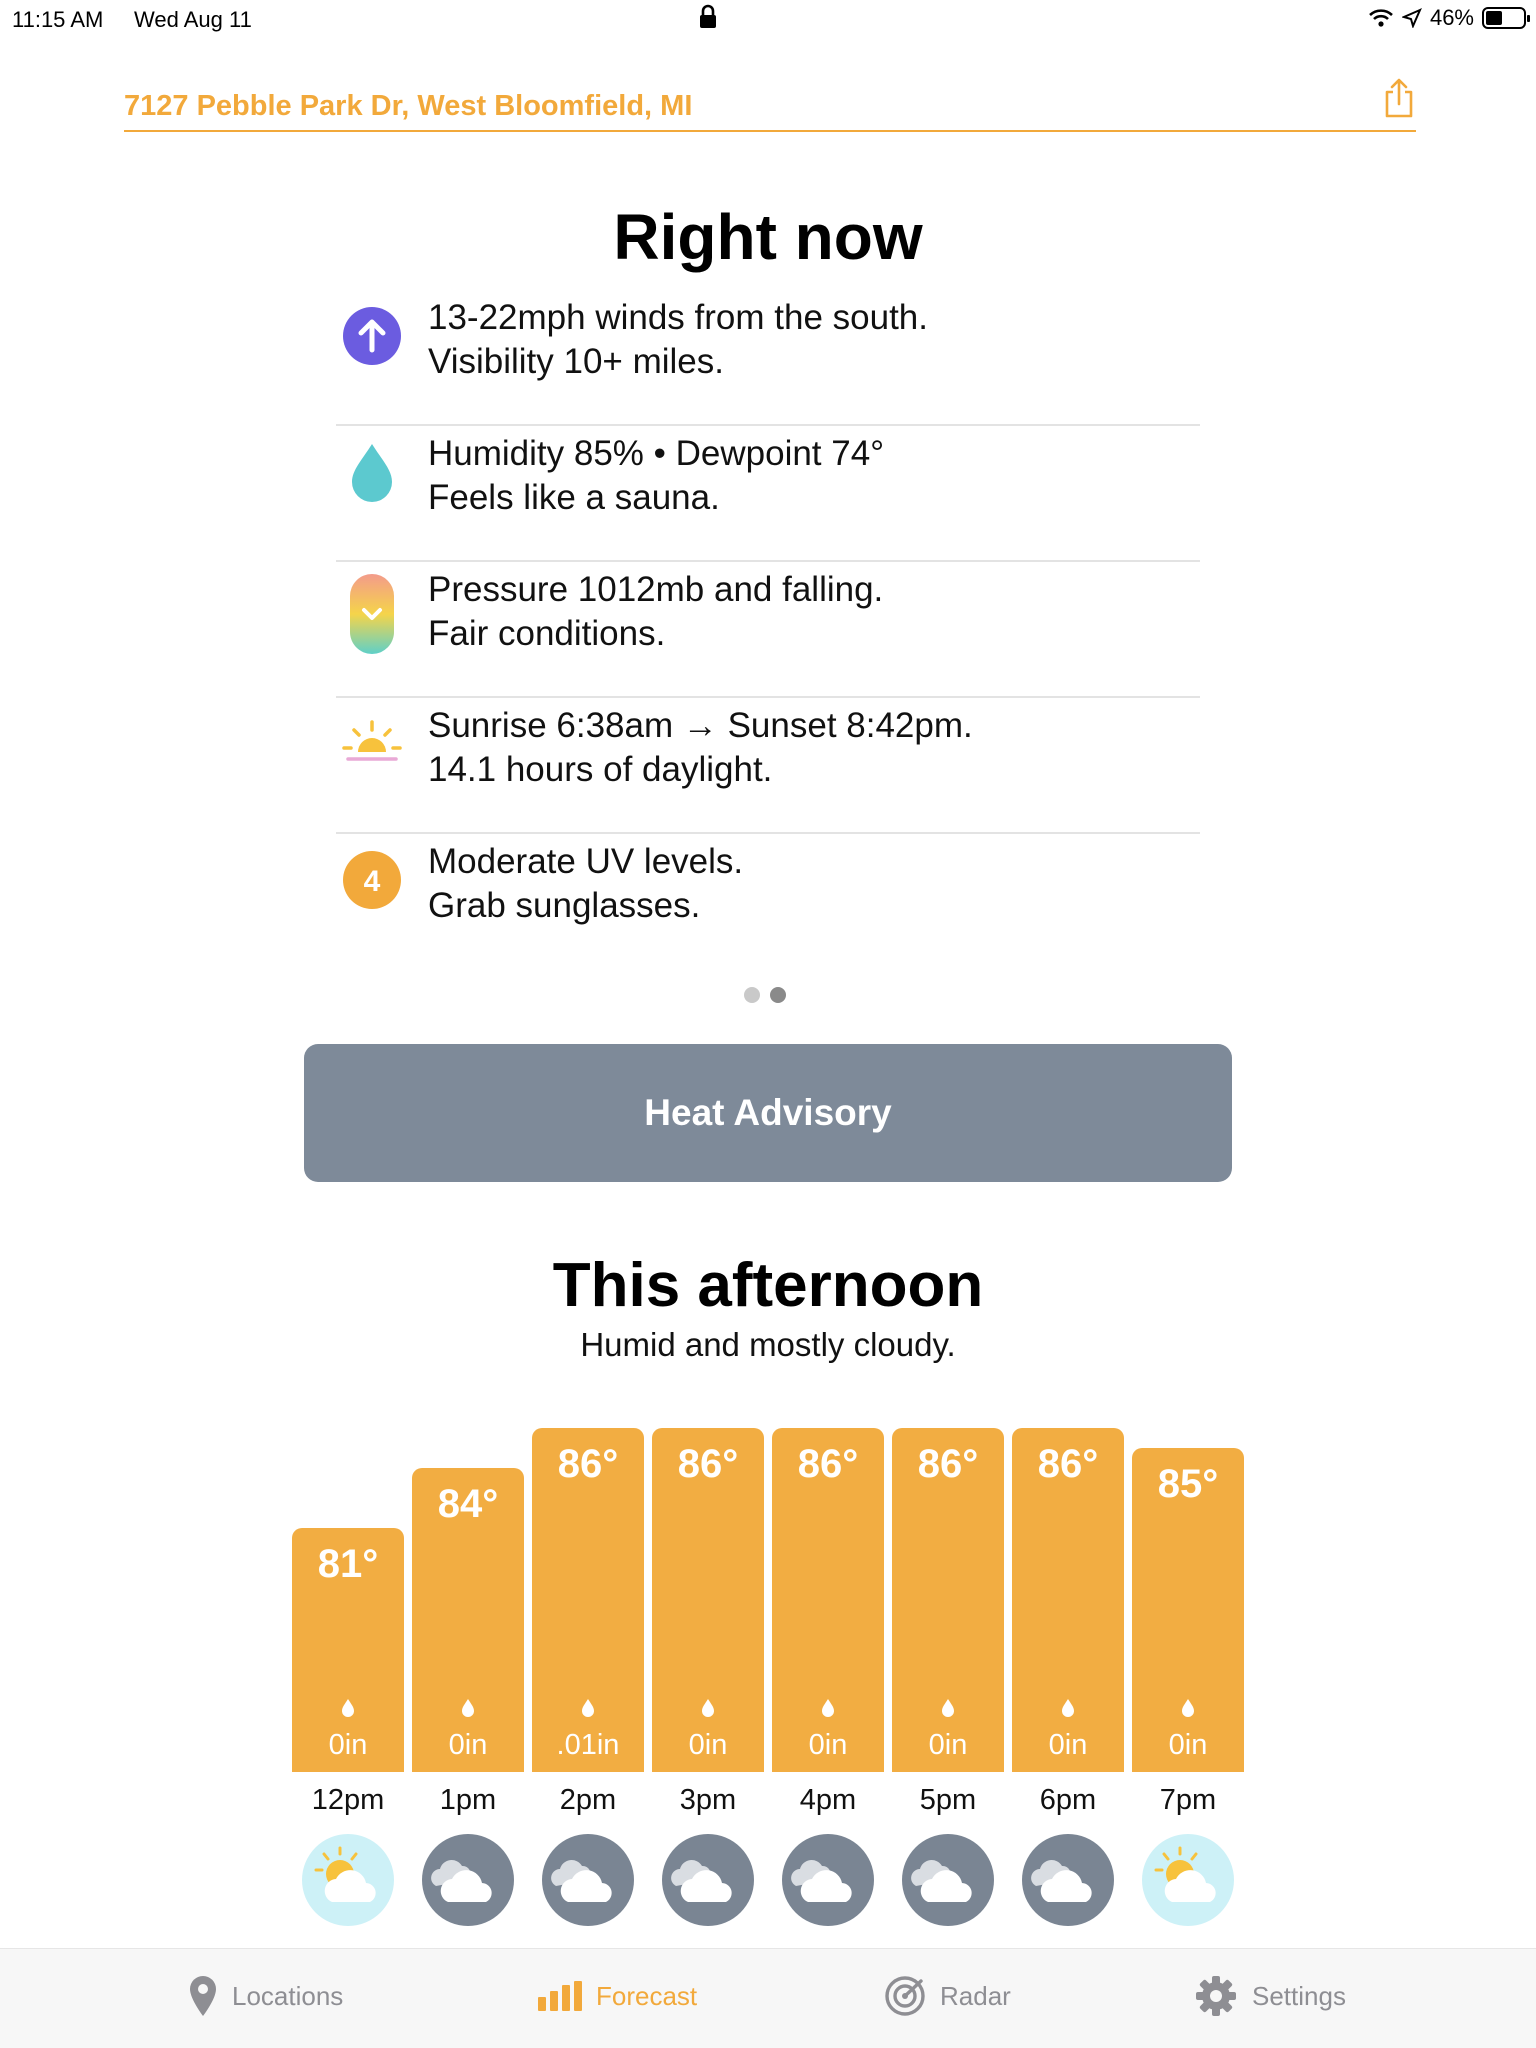 This screenshot has height=2048, width=1536. I want to click on uv-row: 4 Moderate UV levels. Grab sunglasses., so click(768, 902).